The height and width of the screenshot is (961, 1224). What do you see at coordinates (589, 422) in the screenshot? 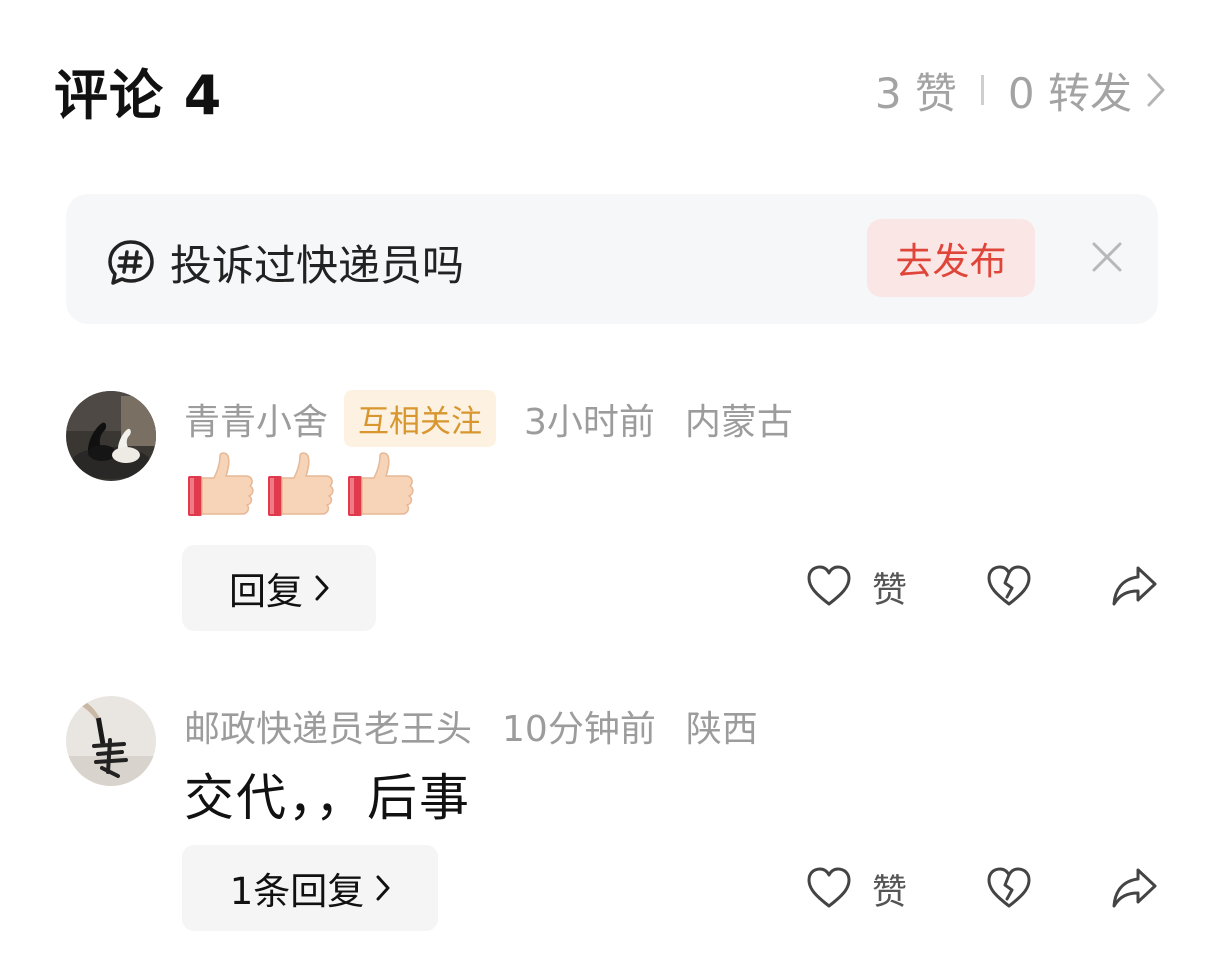
I see `comment-time: 3小时前` at bounding box center [589, 422].